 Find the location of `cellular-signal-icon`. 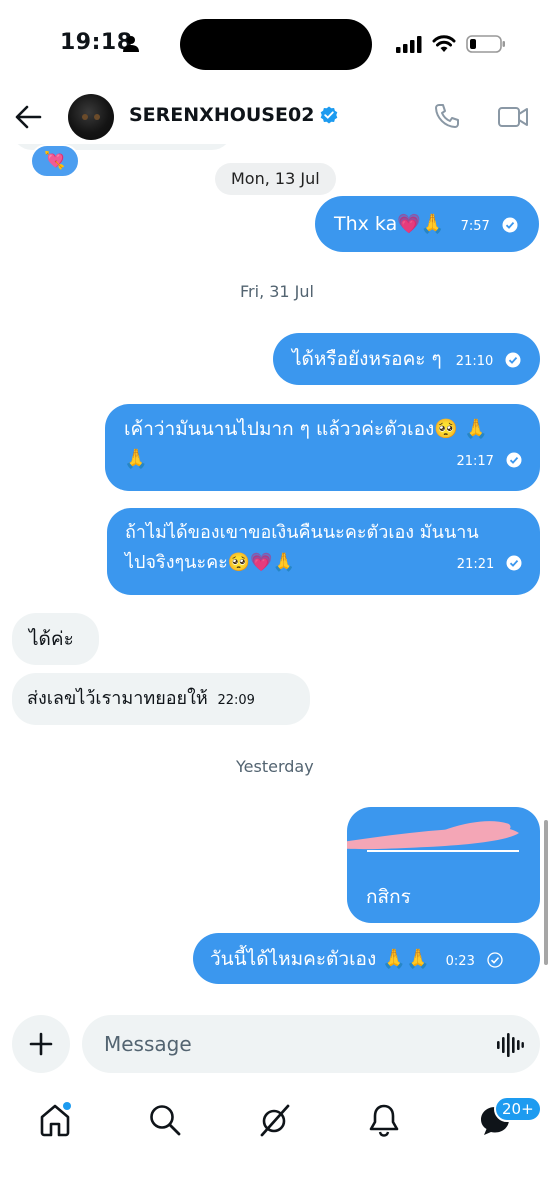

cellular-signal-icon is located at coordinates (409, 44).